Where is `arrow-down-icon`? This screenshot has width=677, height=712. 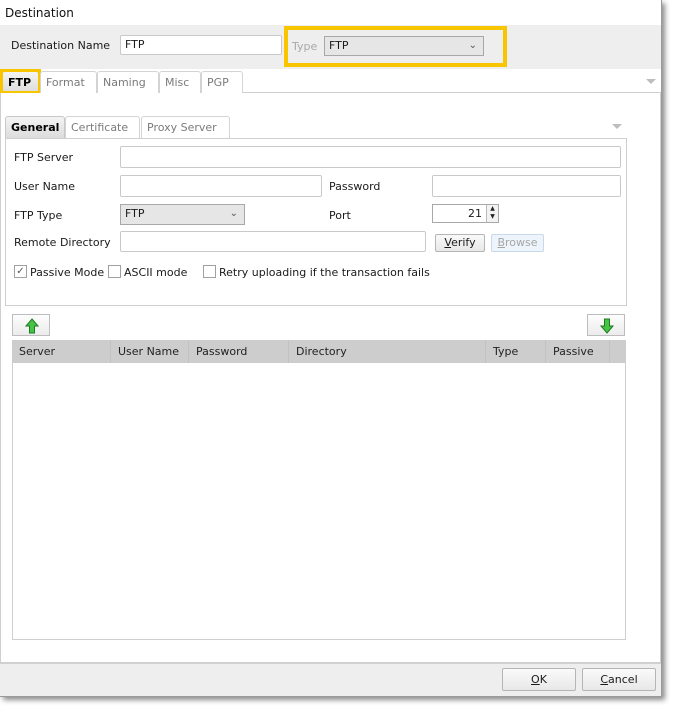
arrow-down-icon is located at coordinates (607, 326).